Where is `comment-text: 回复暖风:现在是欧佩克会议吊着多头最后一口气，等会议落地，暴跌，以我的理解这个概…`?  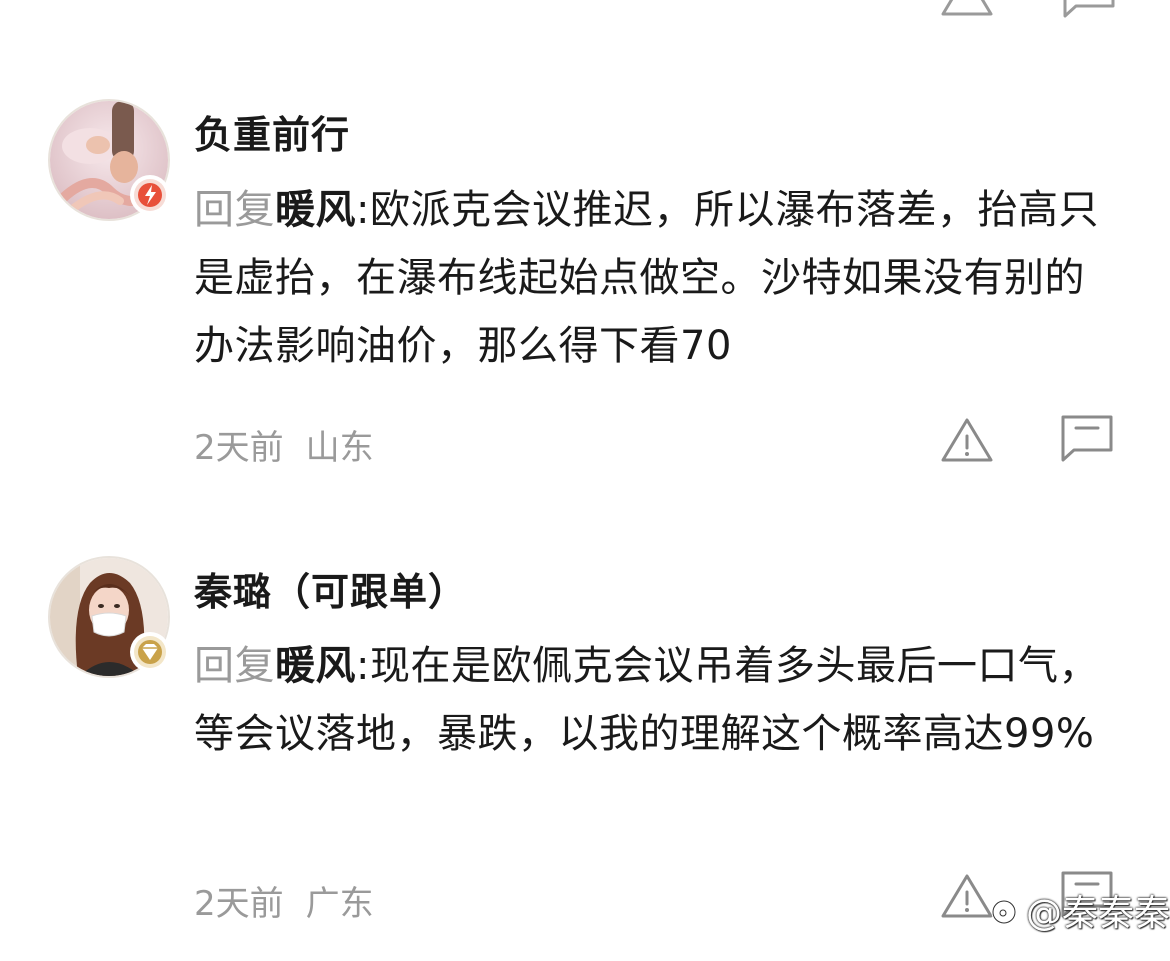
comment-text: 回复暖风:现在是欧佩克会议吊着多头最后一口气，等会议落地，暴跌，以我的理解这个概… is located at coordinates (659, 700).